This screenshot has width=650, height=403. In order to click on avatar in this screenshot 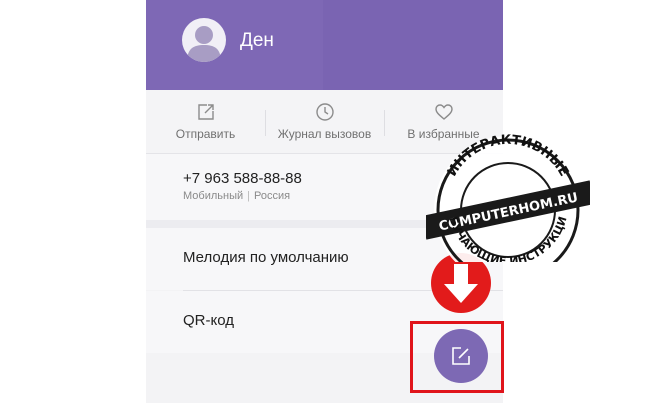, I will do `click(204, 40)`.